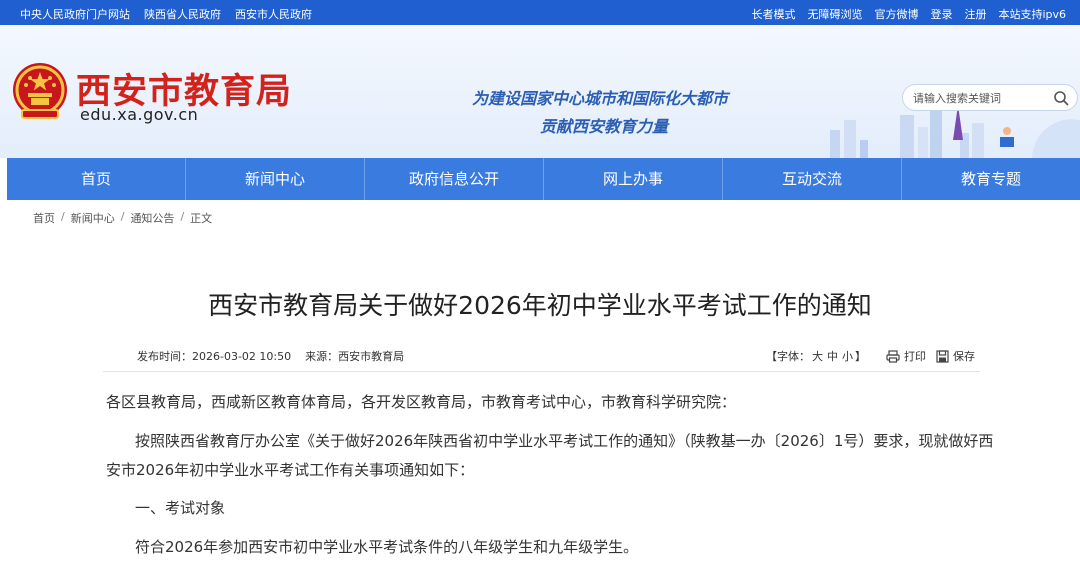  Describe the element at coordinates (540, 305) in the screenshot. I see `article-title: 西安市教育局关于做好2026年初中学业水平考试工作的通知` at that location.